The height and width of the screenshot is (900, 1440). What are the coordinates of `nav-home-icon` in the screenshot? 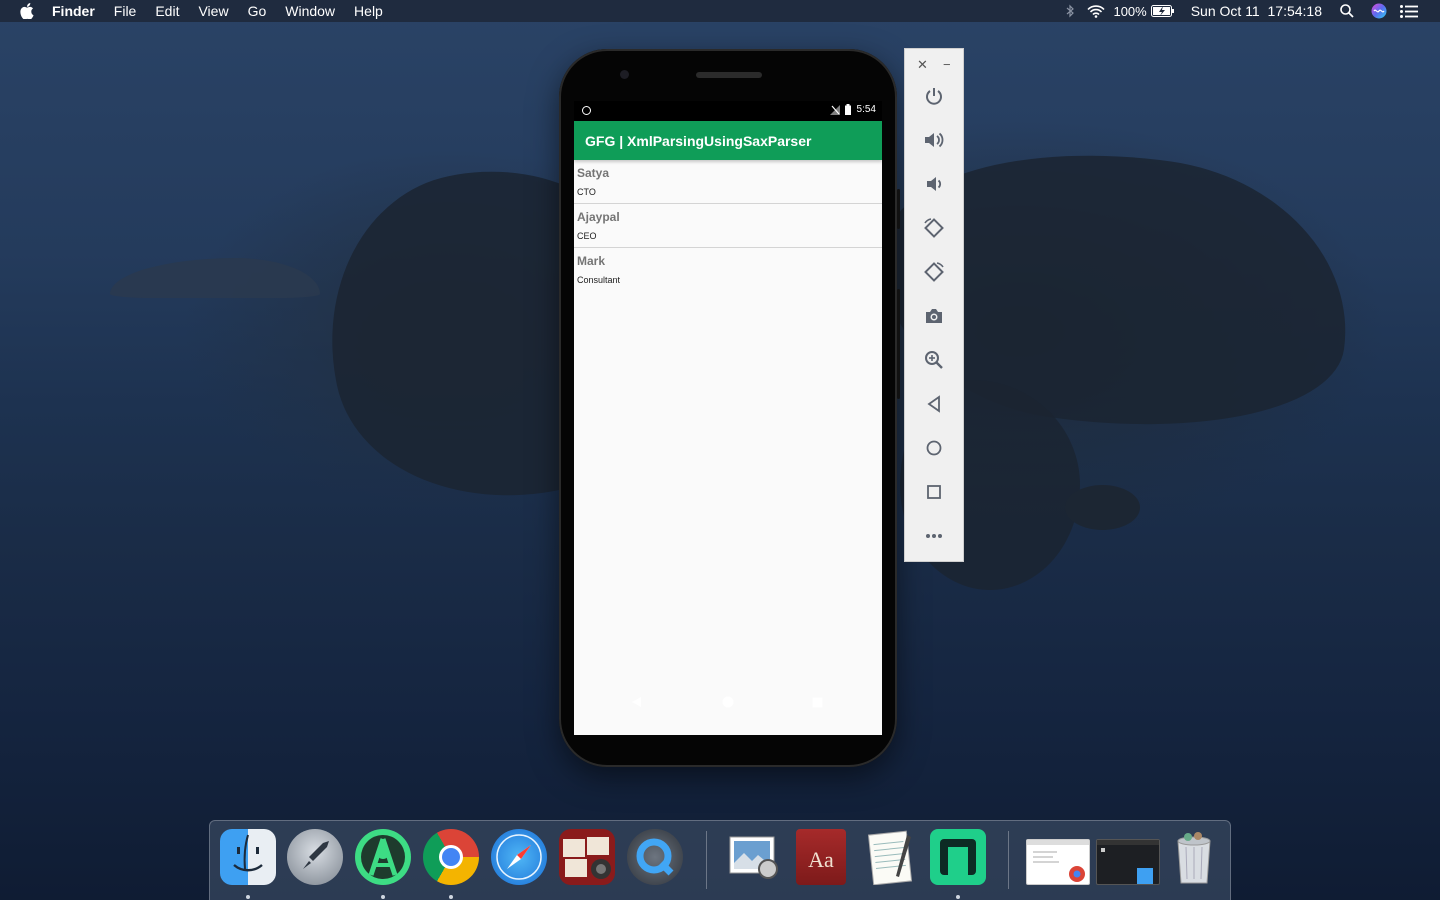 It's located at (728, 702).